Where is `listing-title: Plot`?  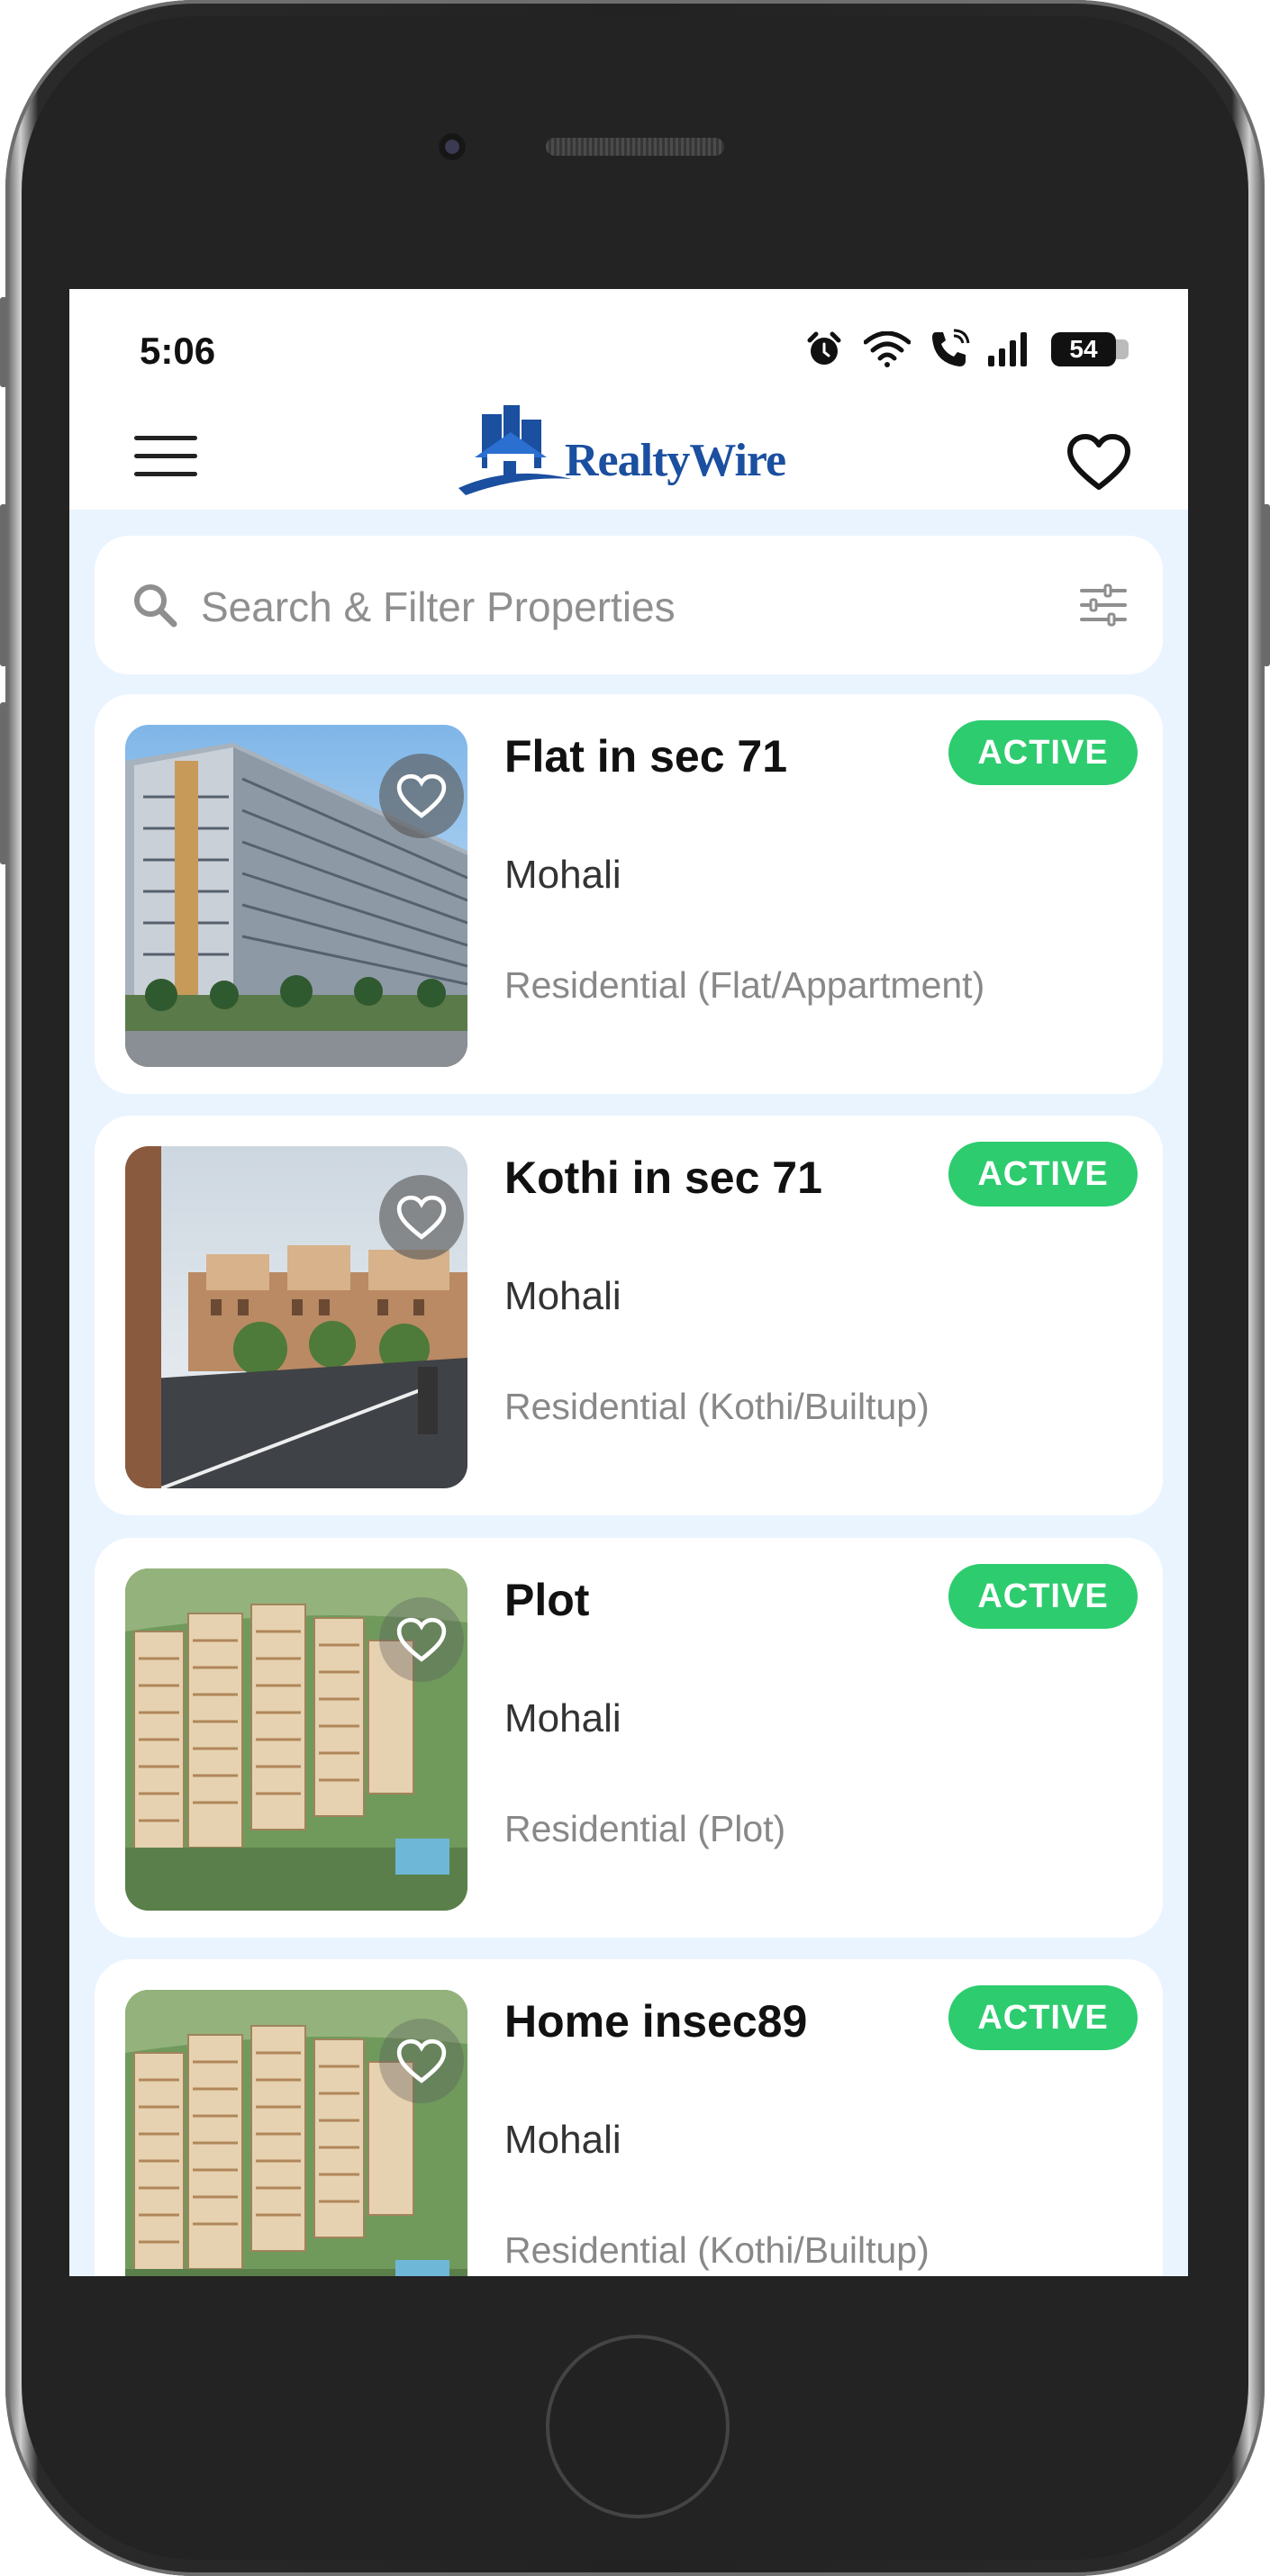
listing-title: Plot is located at coordinates (547, 1600).